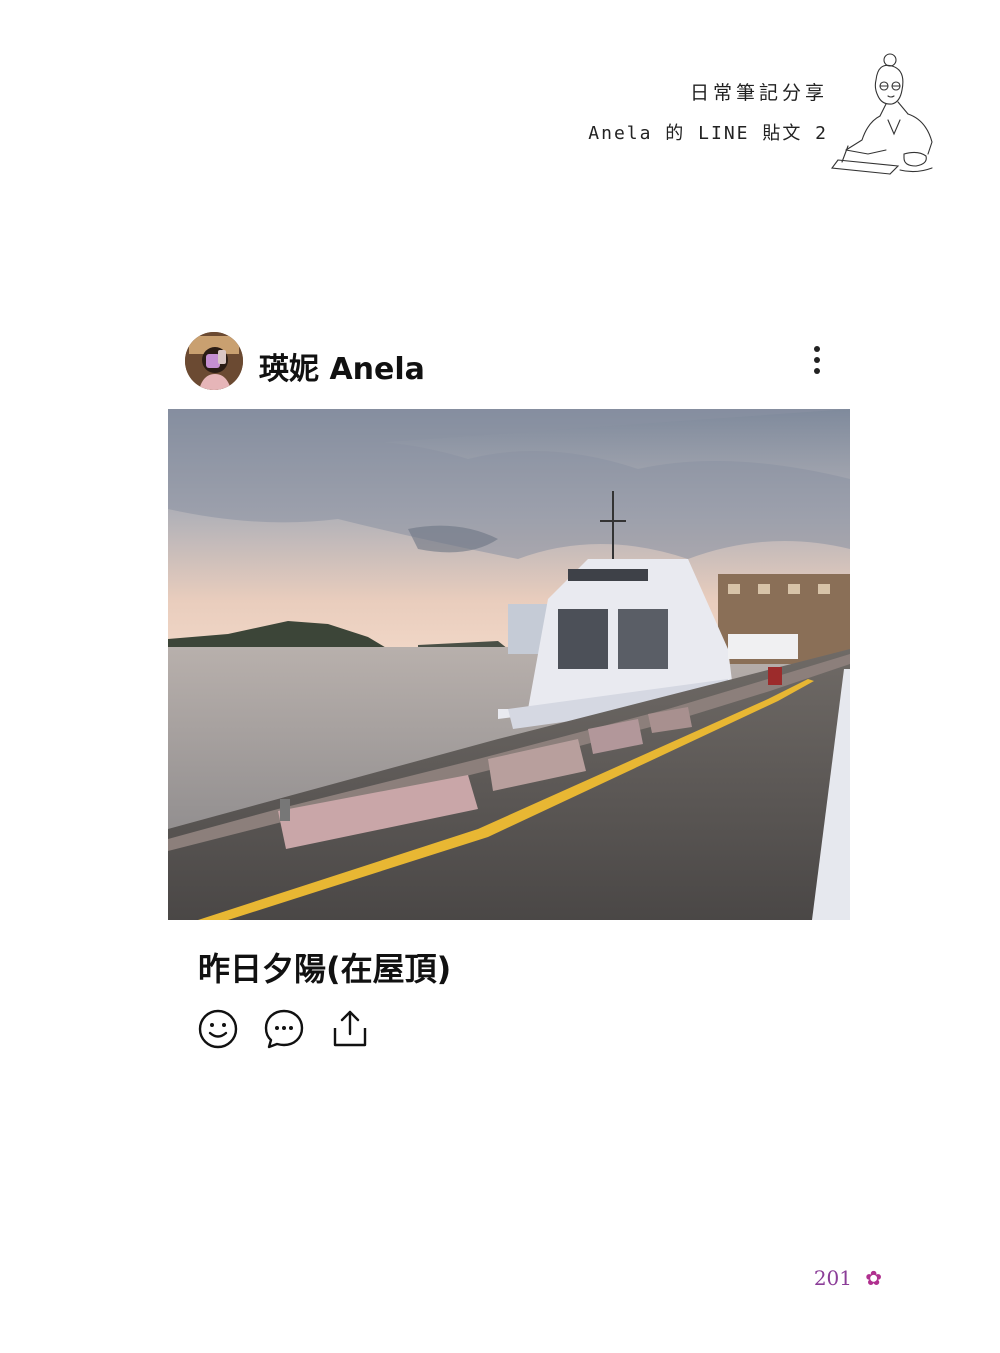 The height and width of the screenshot is (1353, 1000). I want to click on section-subtitle: Anela 的 LINE 貼文 2, so click(708, 133).